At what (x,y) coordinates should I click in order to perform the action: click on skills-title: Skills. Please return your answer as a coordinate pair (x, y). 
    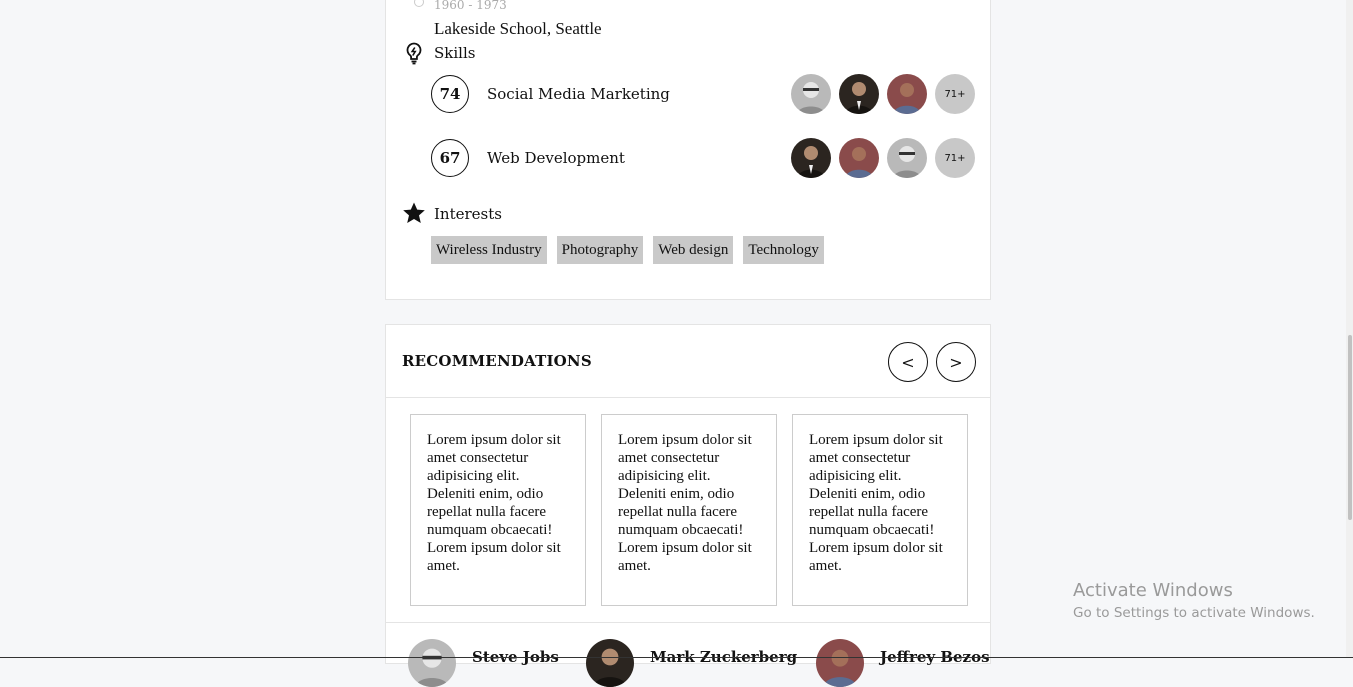
    Looking at the image, I should click on (455, 53).